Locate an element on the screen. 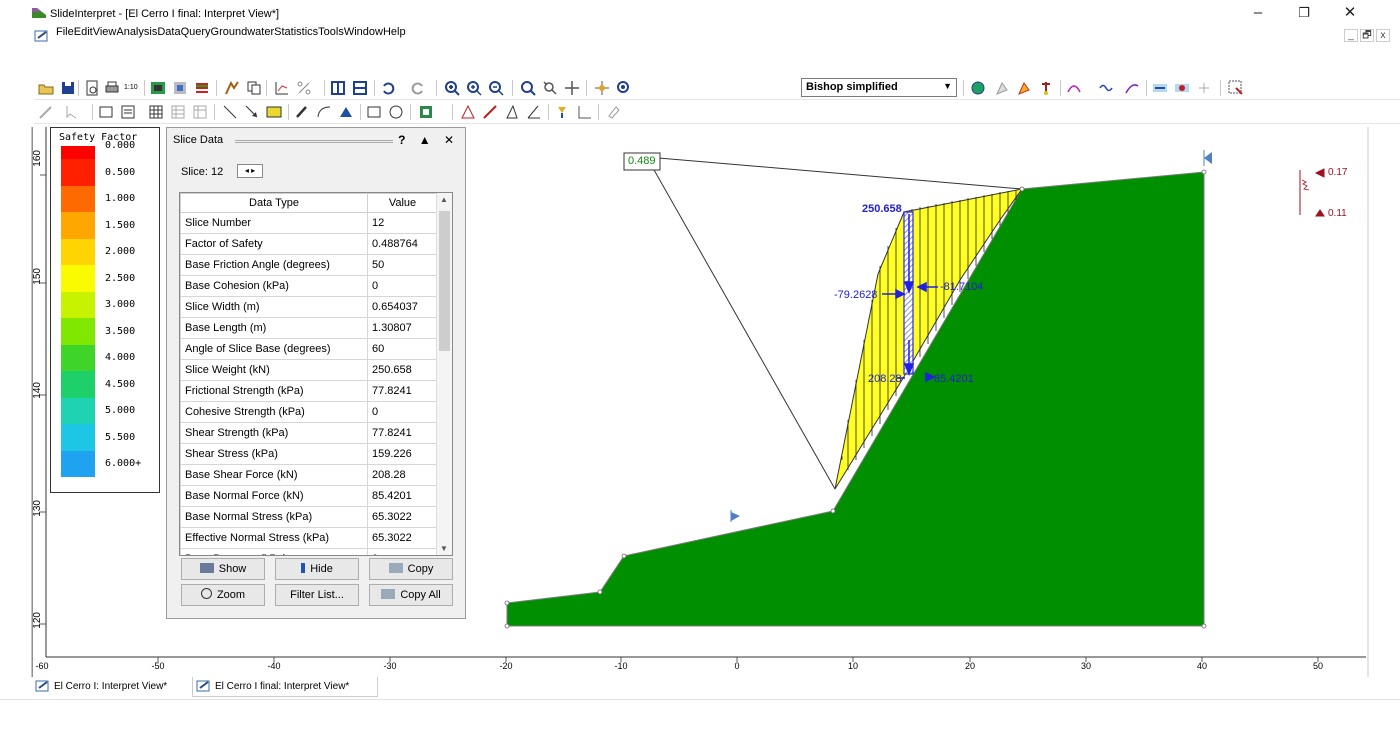  table-row: Slice Weight (kN) 250.658 is located at coordinates (309, 370).